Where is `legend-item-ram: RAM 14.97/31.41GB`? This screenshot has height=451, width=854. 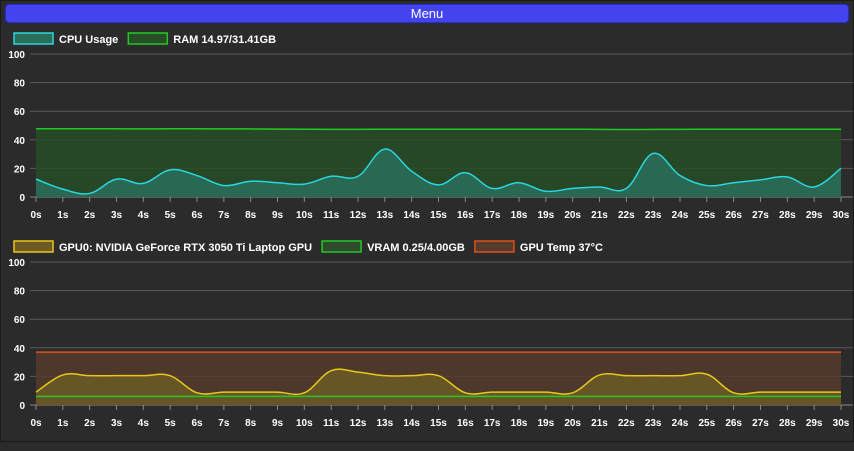
legend-item-ram: RAM 14.97/31.41GB is located at coordinates (201, 39).